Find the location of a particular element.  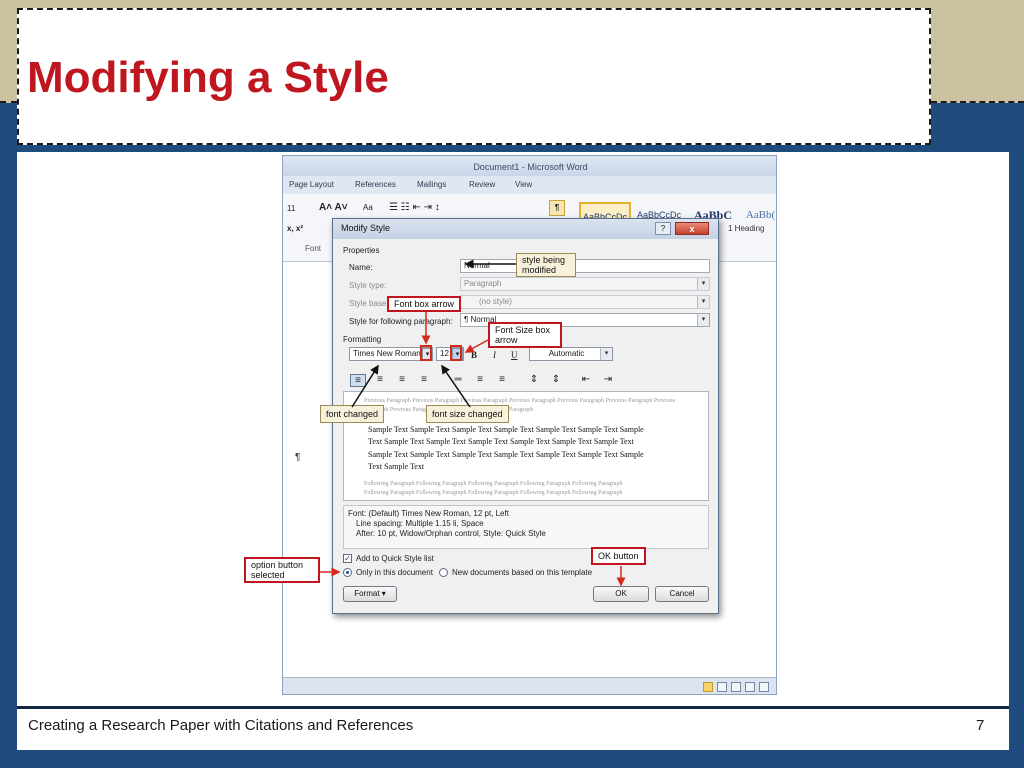

name-field: Normal is located at coordinates (585, 266).